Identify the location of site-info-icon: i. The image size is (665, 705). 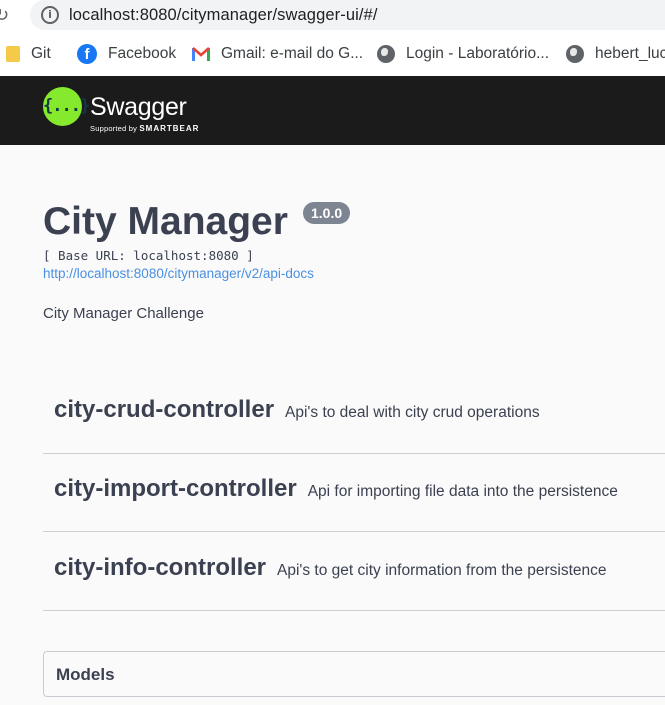
(50, 15).